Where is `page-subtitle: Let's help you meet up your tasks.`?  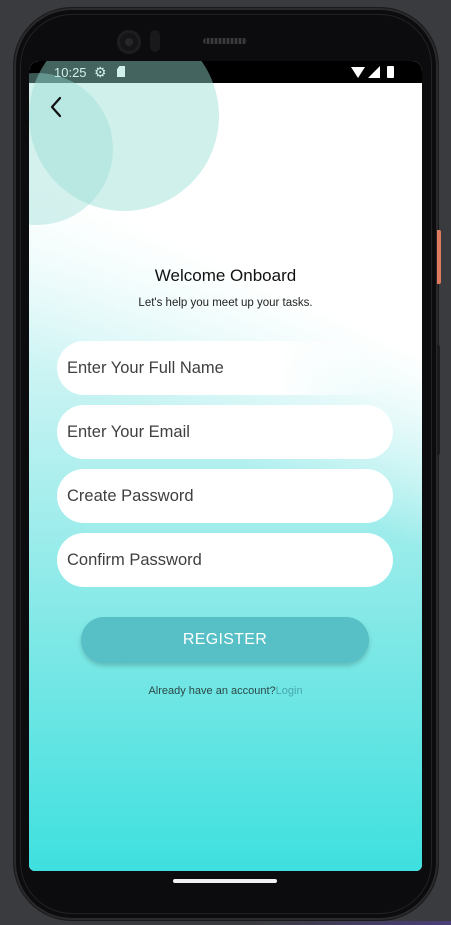
page-subtitle: Let's help you meet up your tasks. is located at coordinates (225, 303).